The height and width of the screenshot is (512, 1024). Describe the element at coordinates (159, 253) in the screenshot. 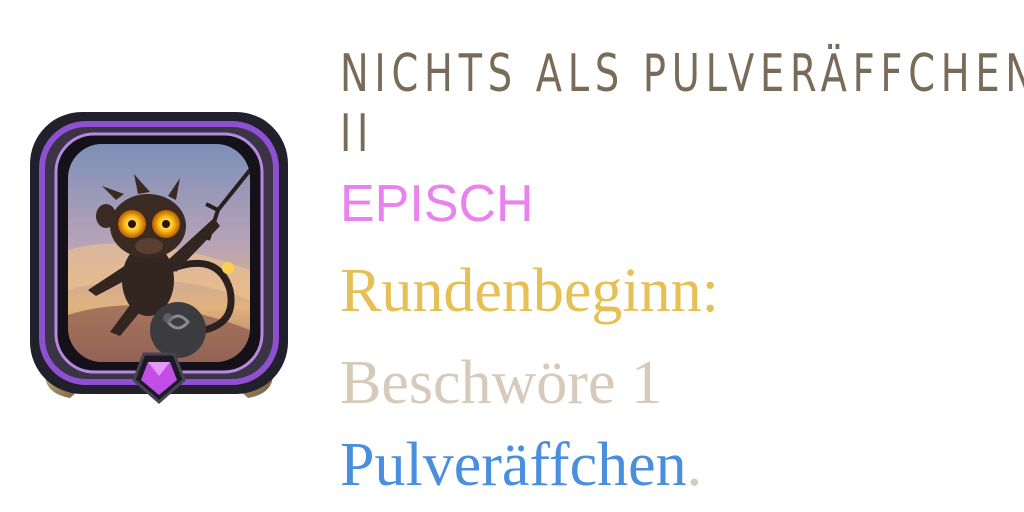

I see `art-scene` at that location.